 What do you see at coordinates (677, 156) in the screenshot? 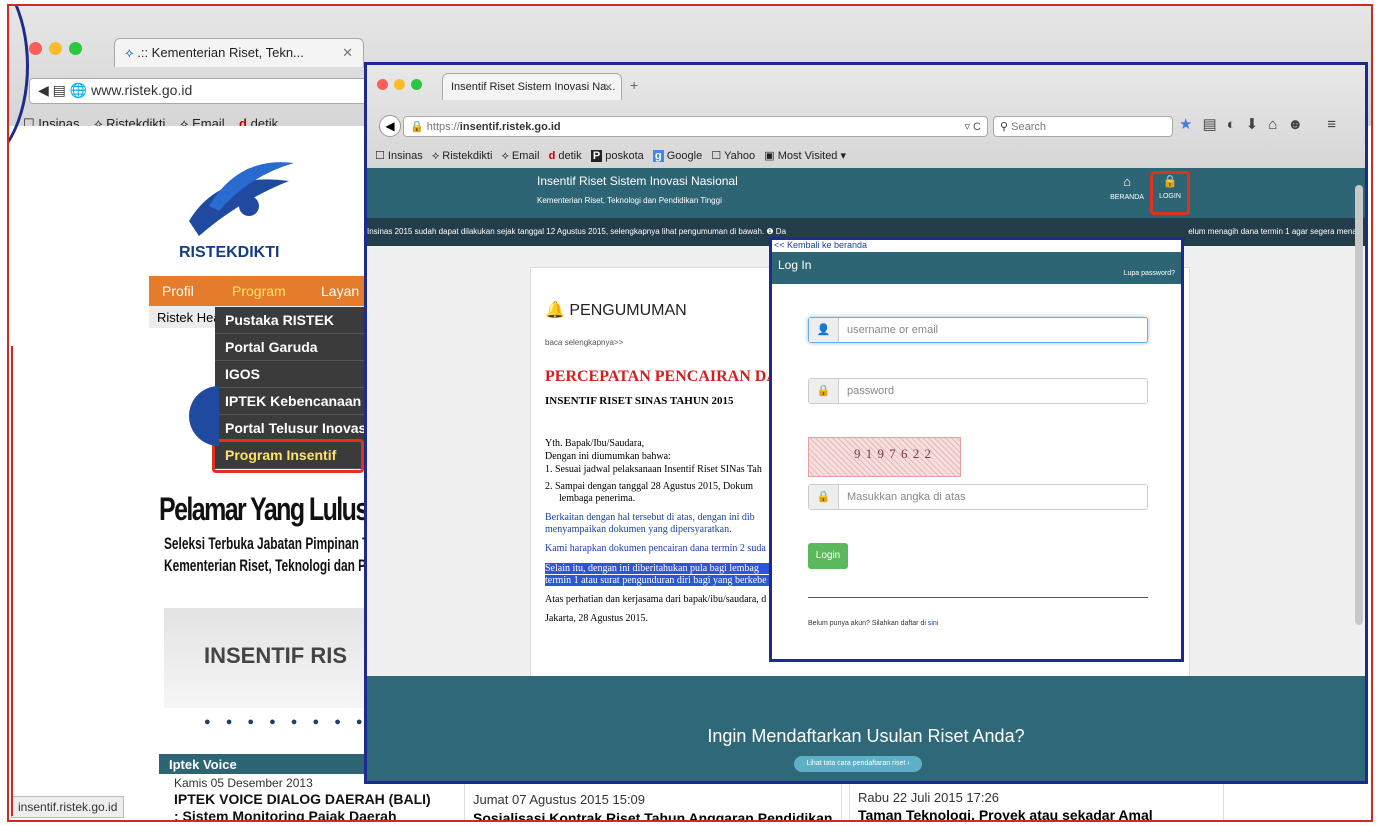
I see `bookmark-google: g Google` at bounding box center [677, 156].